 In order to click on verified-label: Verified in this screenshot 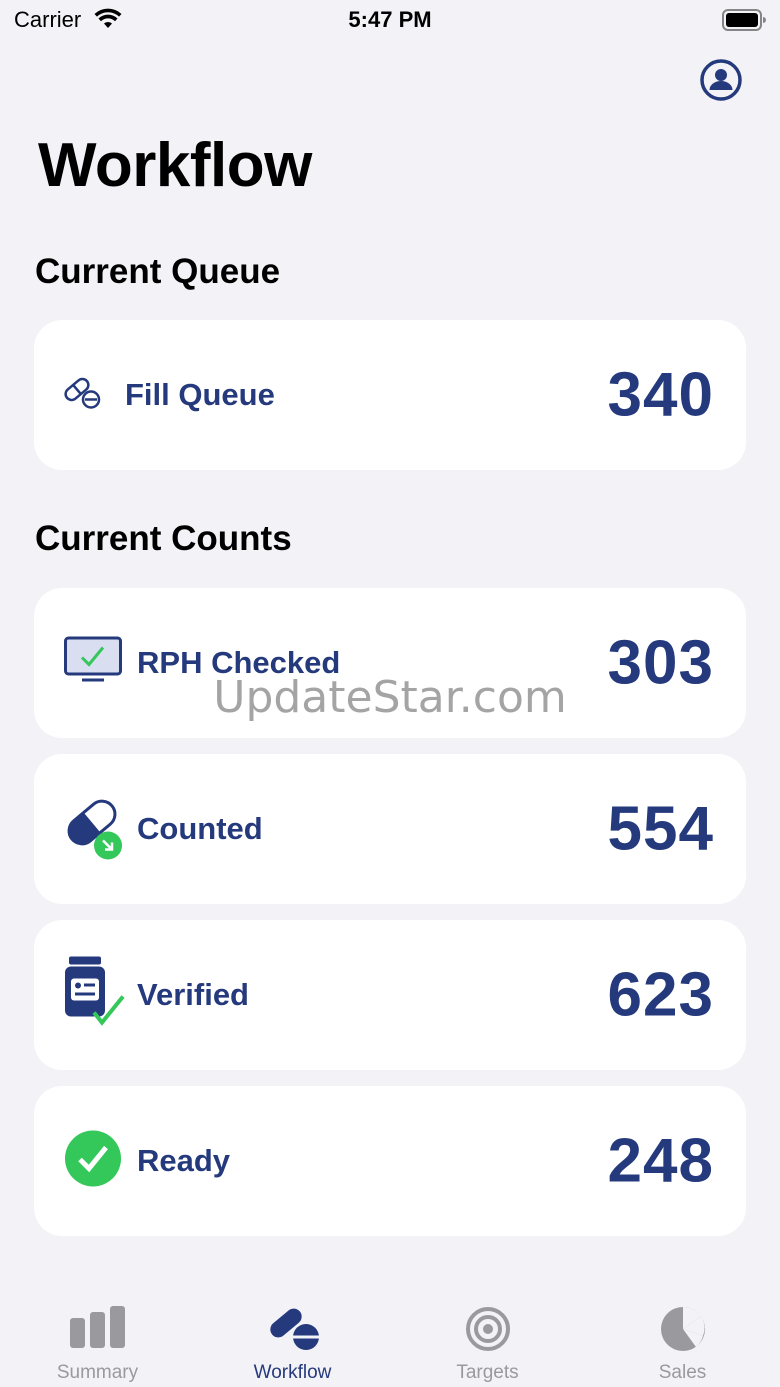, I will do `click(193, 994)`.